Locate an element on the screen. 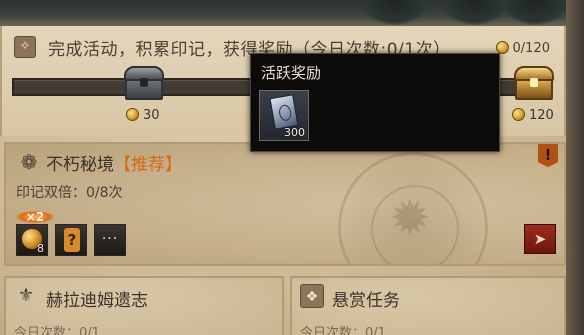 The image size is (584, 335). tooltip-title: 活跃奖励 is located at coordinates (291, 73).